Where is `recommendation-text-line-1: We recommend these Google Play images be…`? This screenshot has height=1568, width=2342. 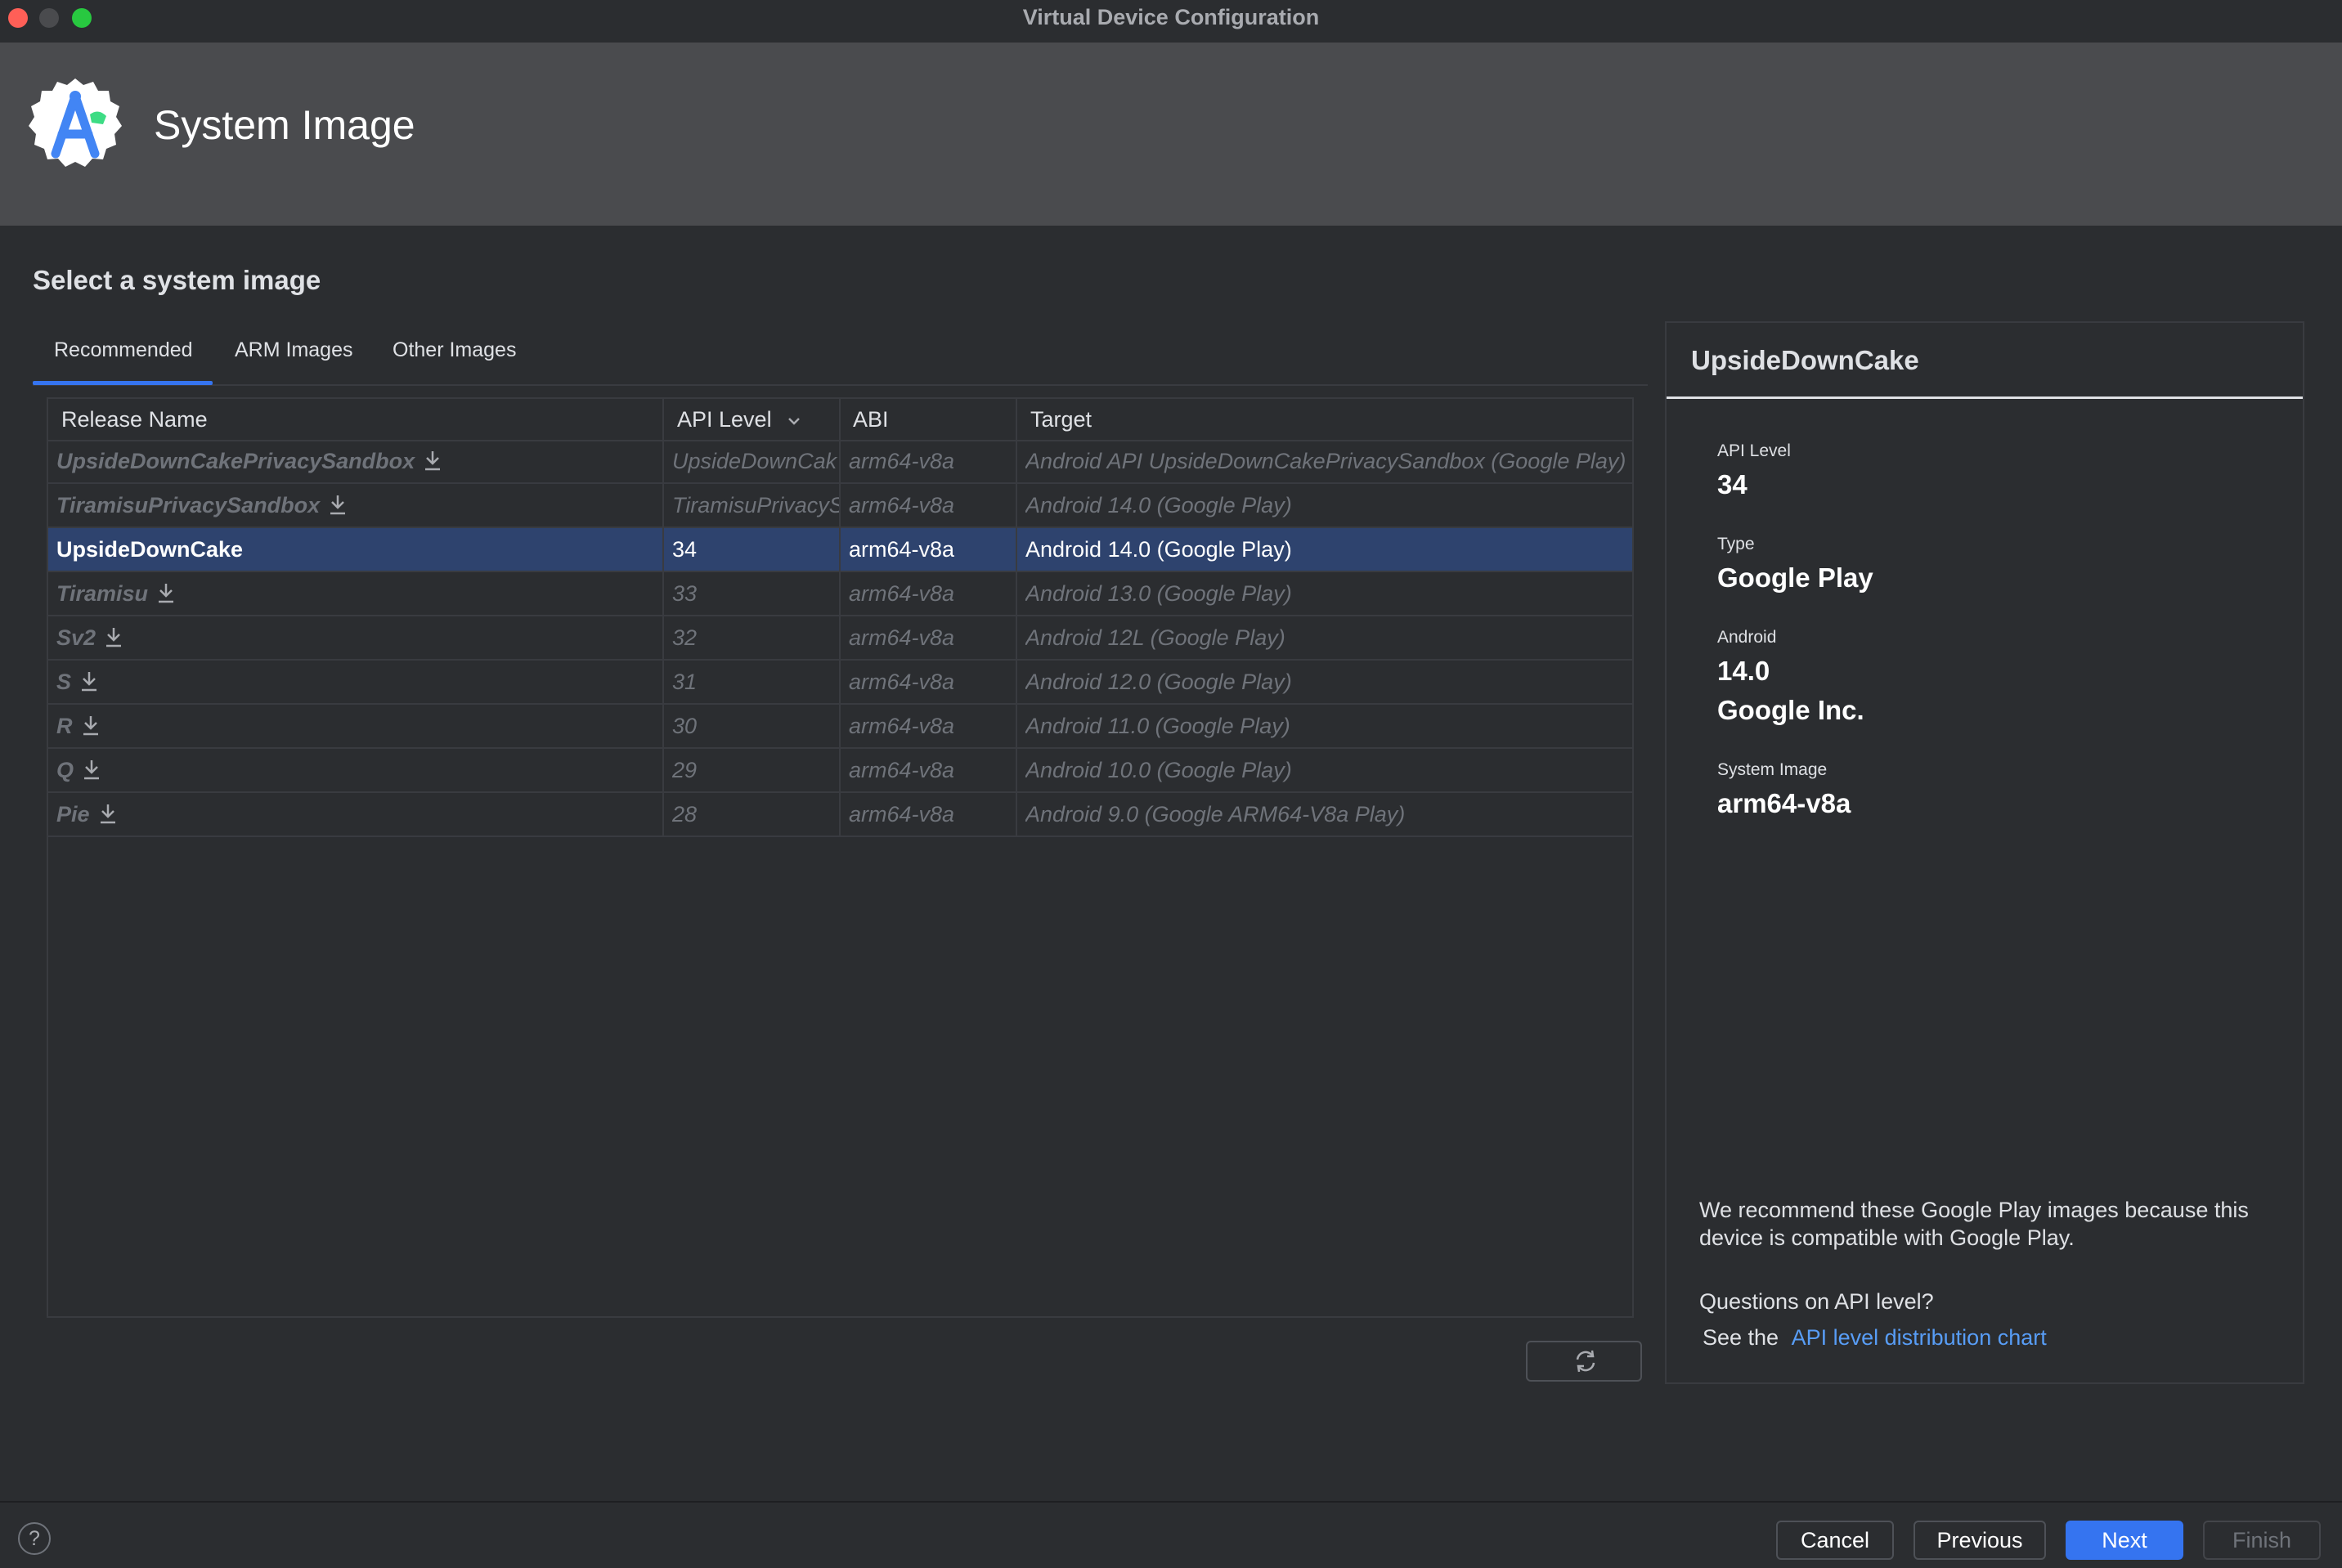
recommendation-text-line-1: We recommend these Google Play images be… is located at coordinates (1974, 1210).